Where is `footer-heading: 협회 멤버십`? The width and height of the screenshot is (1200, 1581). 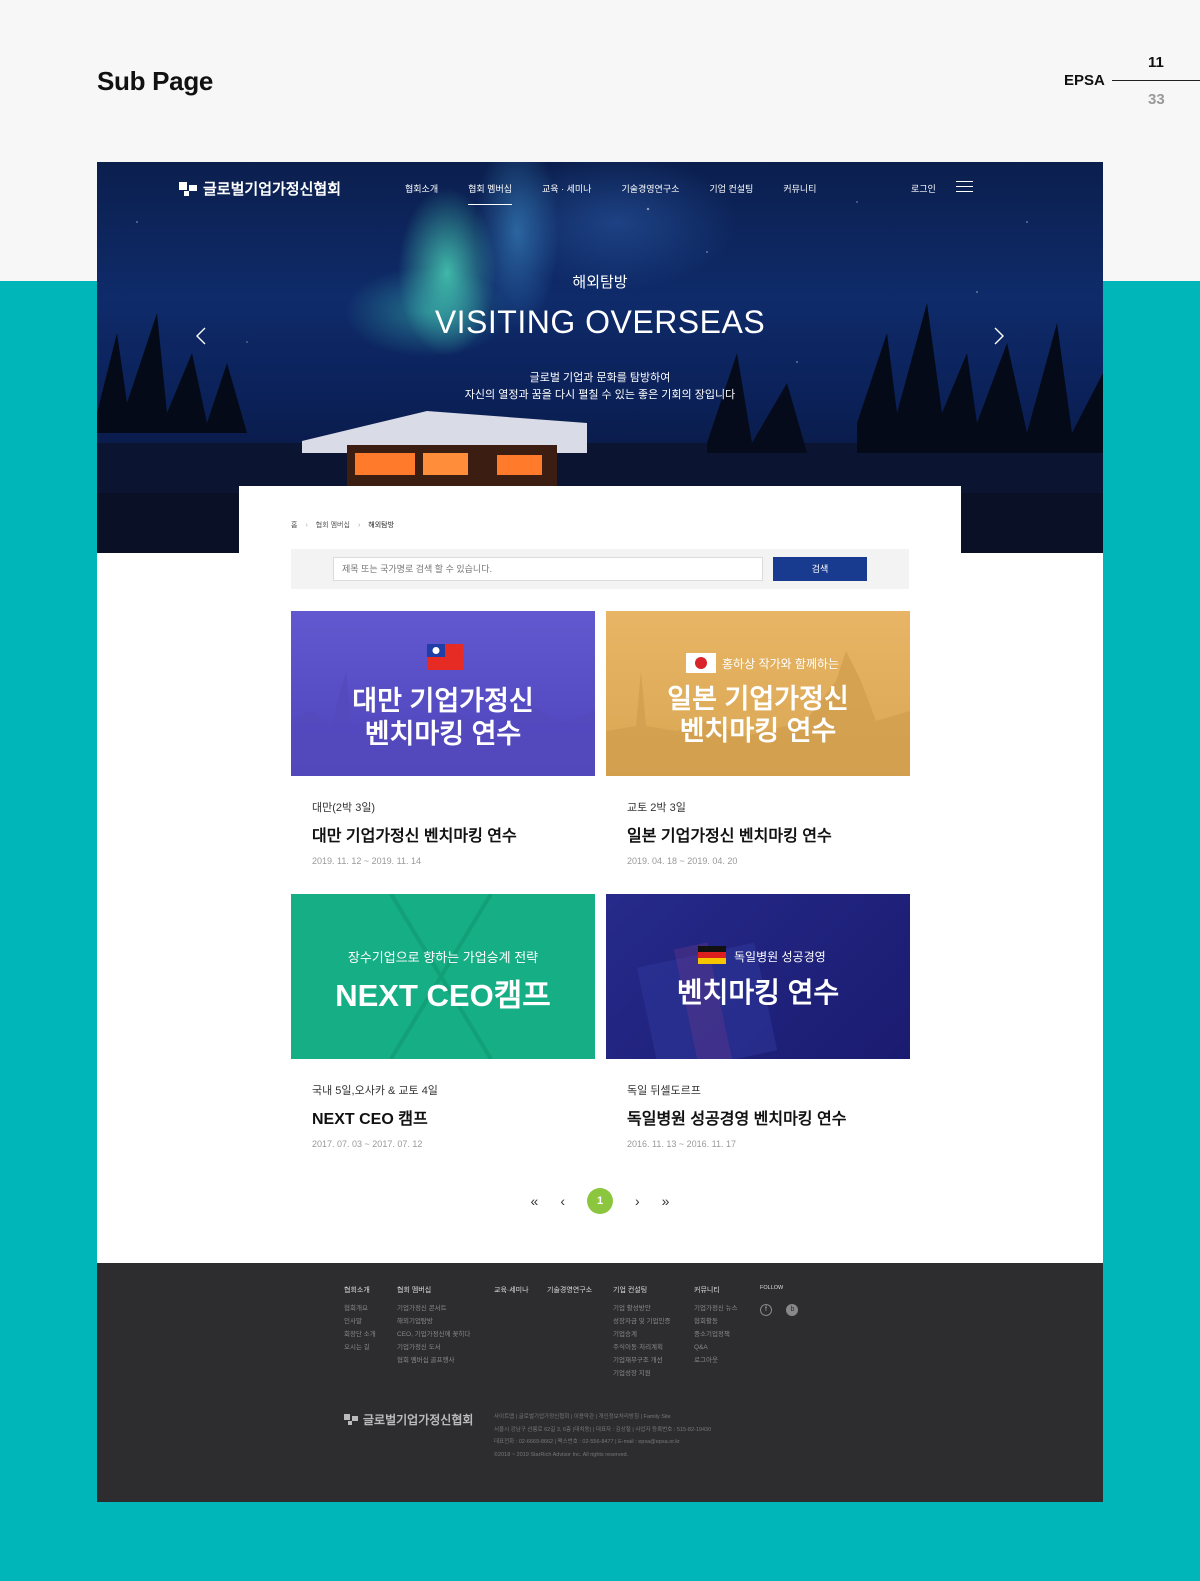 footer-heading: 협회 멤버십 is located at coordinates (433, 1290).